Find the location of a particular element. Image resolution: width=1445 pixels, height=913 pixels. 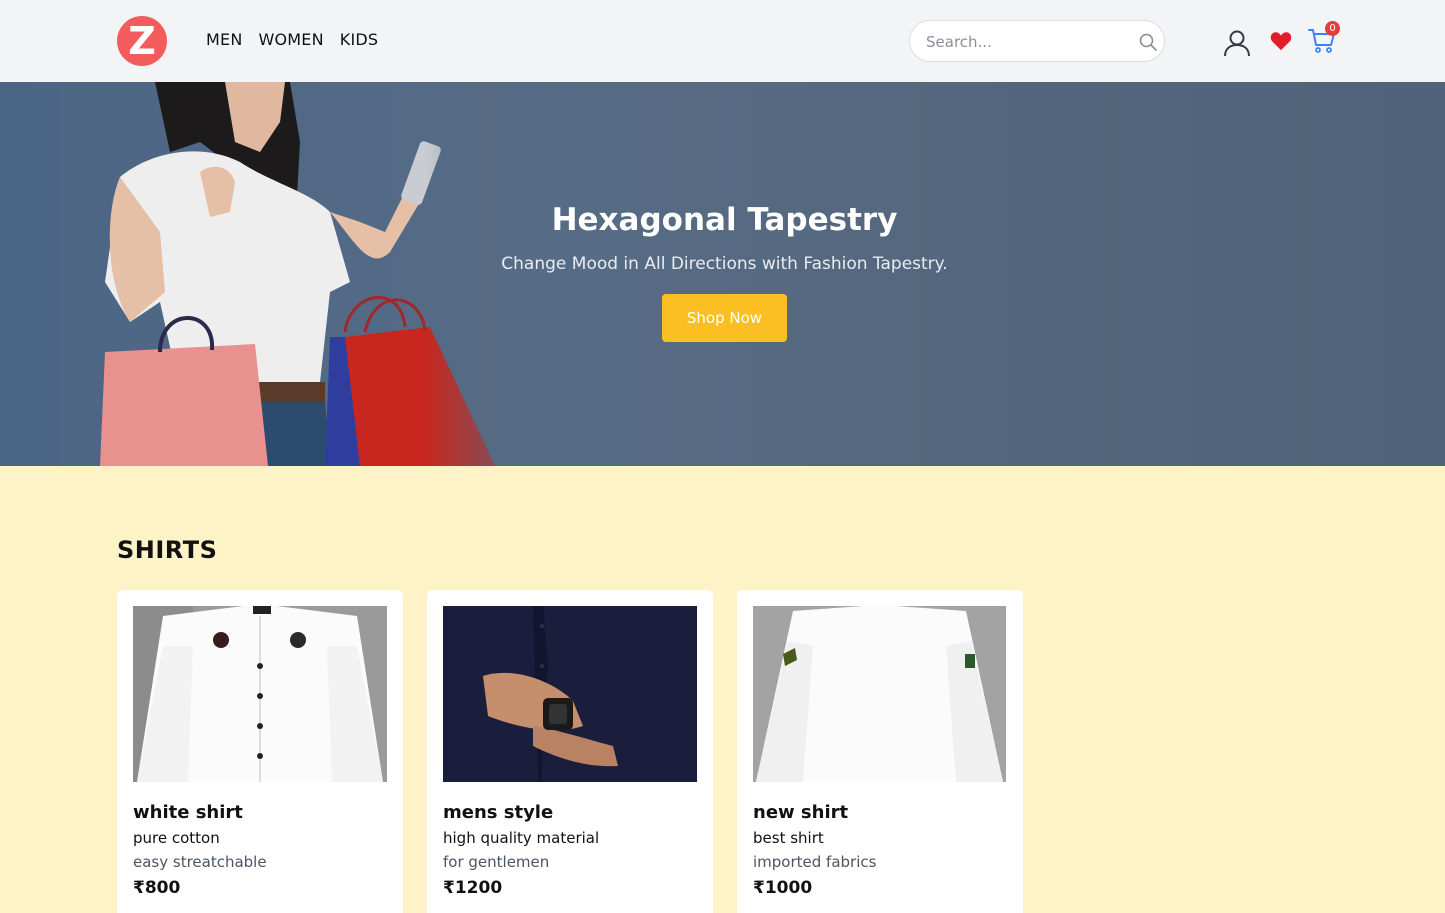

product-price: ₹1000 is located at coordinates (783, 888).